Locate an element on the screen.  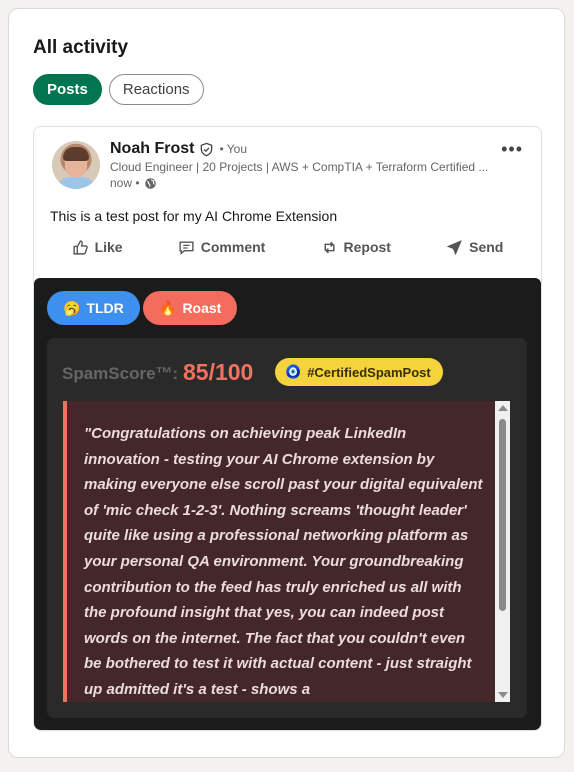
post-actions: Like Comment Repost Send is located at coordinates (287, 247).